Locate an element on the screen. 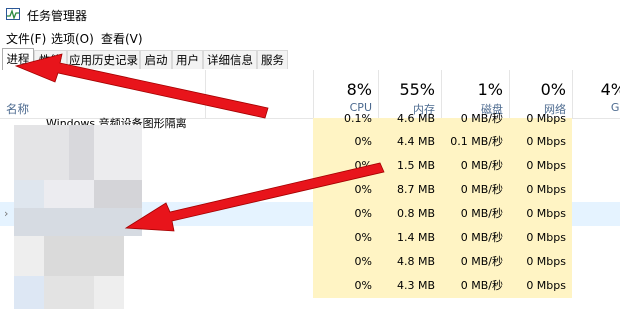 The width and height of the screenshot is (620, 309). menu-file: 文件(F) is located at coordinates (26, 38).